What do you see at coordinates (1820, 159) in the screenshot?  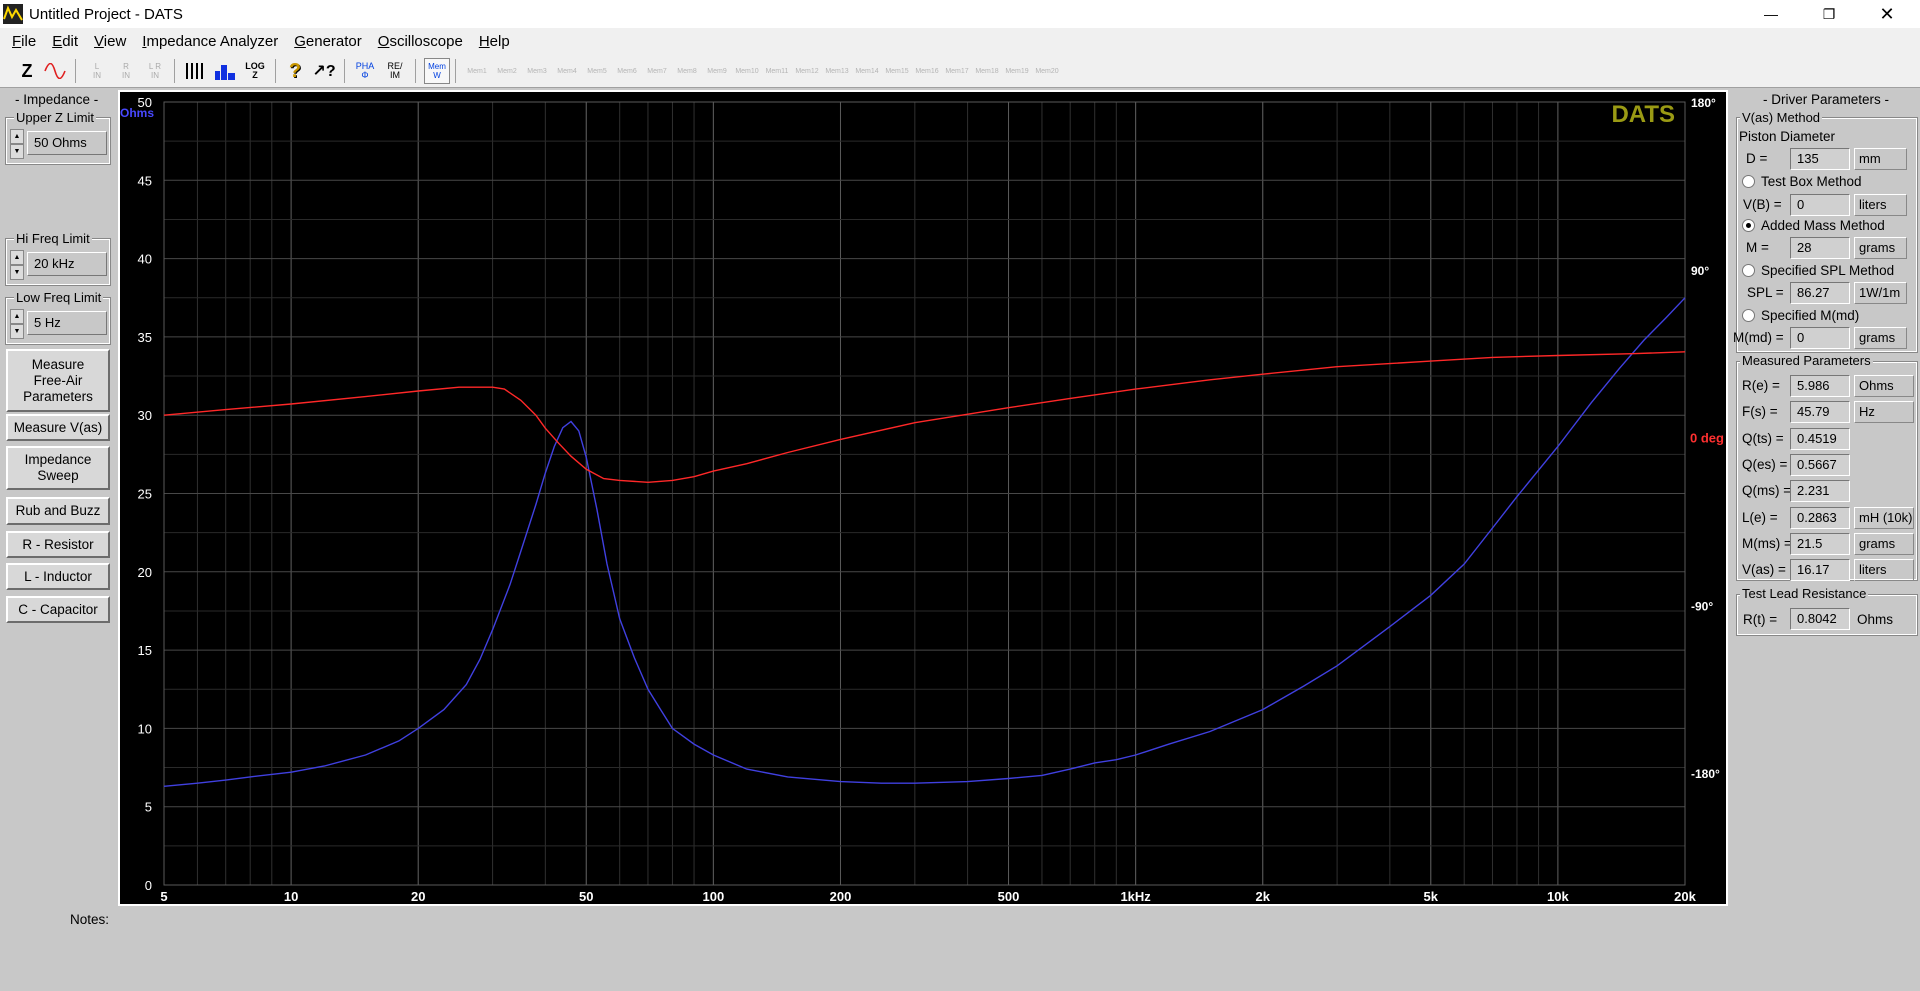 I see `piston-diameter-input: 135` at bounding box center [1820, 159].